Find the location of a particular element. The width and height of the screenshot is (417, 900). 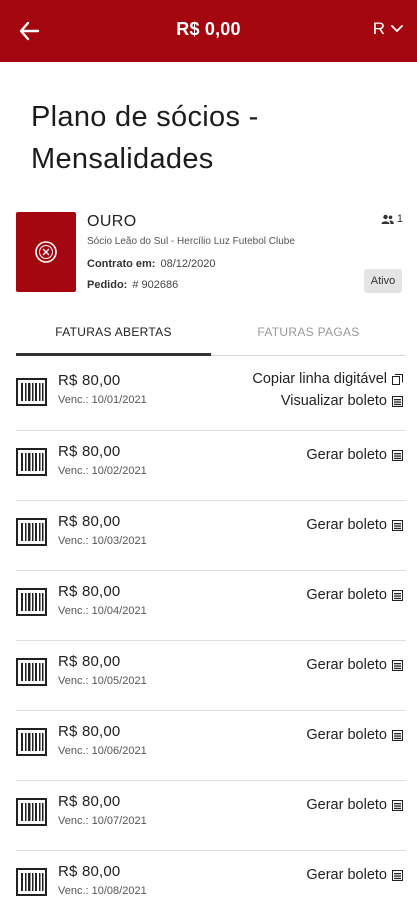

page-title: Plano de sócios - Mensalidades is located at coordinates (145, 138).